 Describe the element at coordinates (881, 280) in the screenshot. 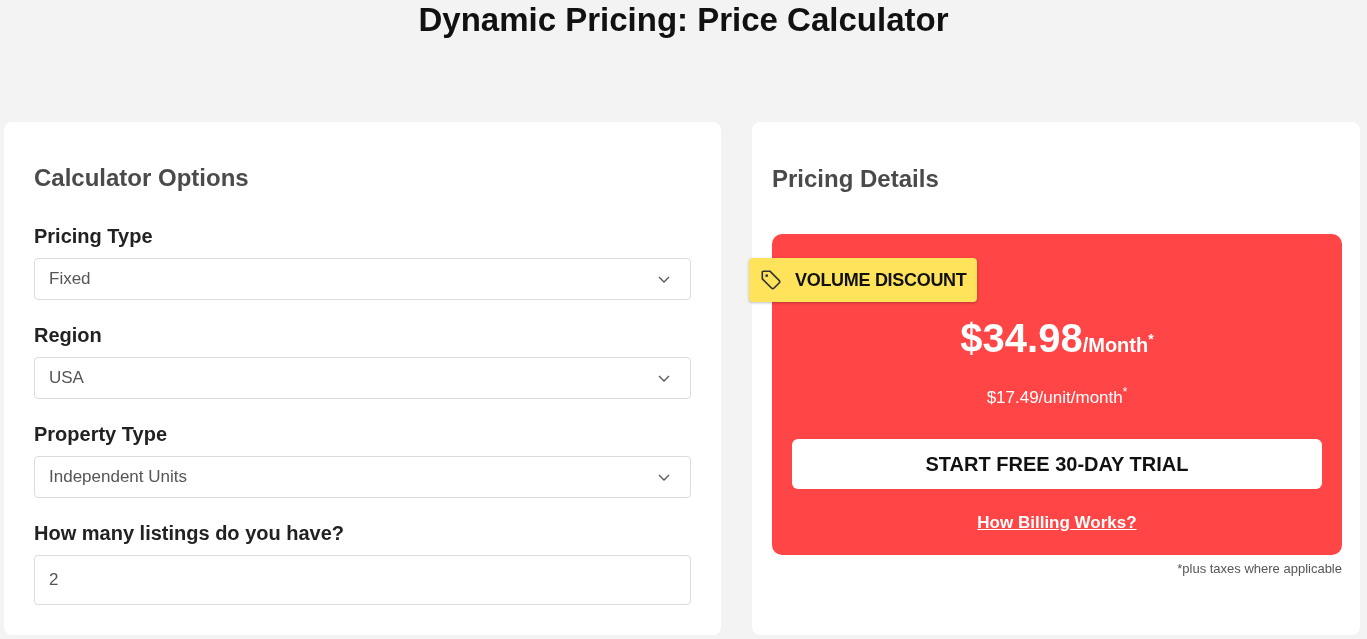

I see `badge-text: VOLUME DISCOUNT` at that location.